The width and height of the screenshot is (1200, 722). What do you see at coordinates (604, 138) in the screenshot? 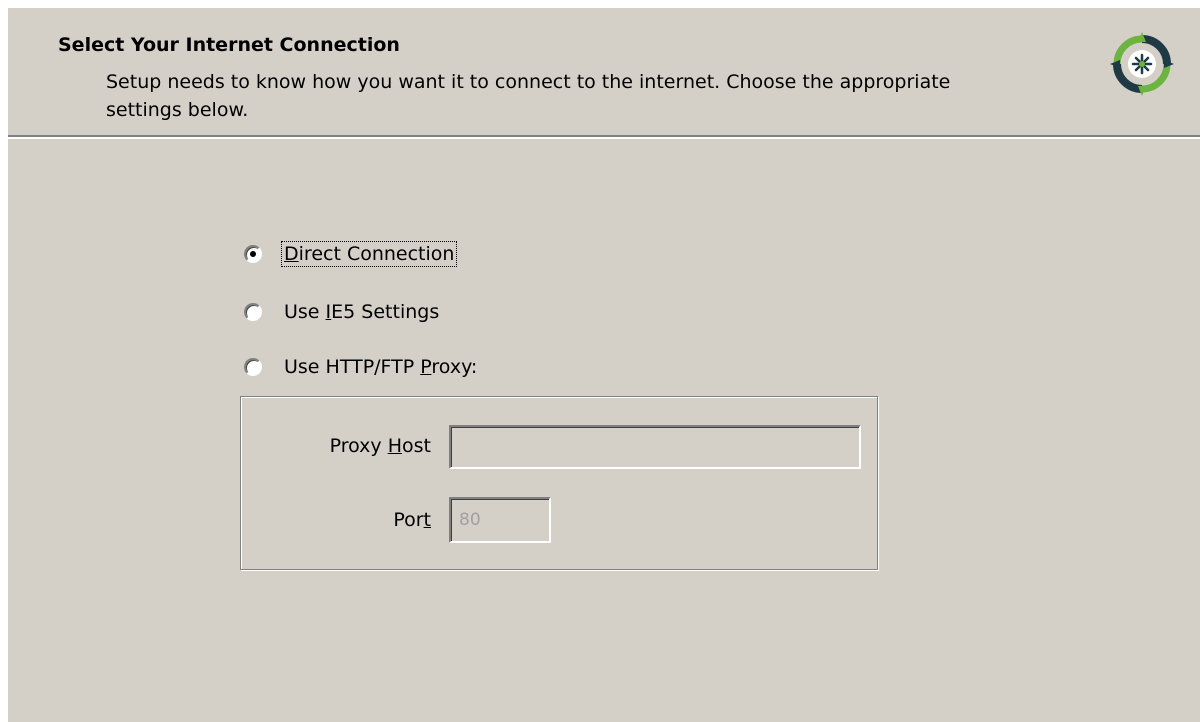
I see `header-divider-highlight` at bounding box center [604, 138].